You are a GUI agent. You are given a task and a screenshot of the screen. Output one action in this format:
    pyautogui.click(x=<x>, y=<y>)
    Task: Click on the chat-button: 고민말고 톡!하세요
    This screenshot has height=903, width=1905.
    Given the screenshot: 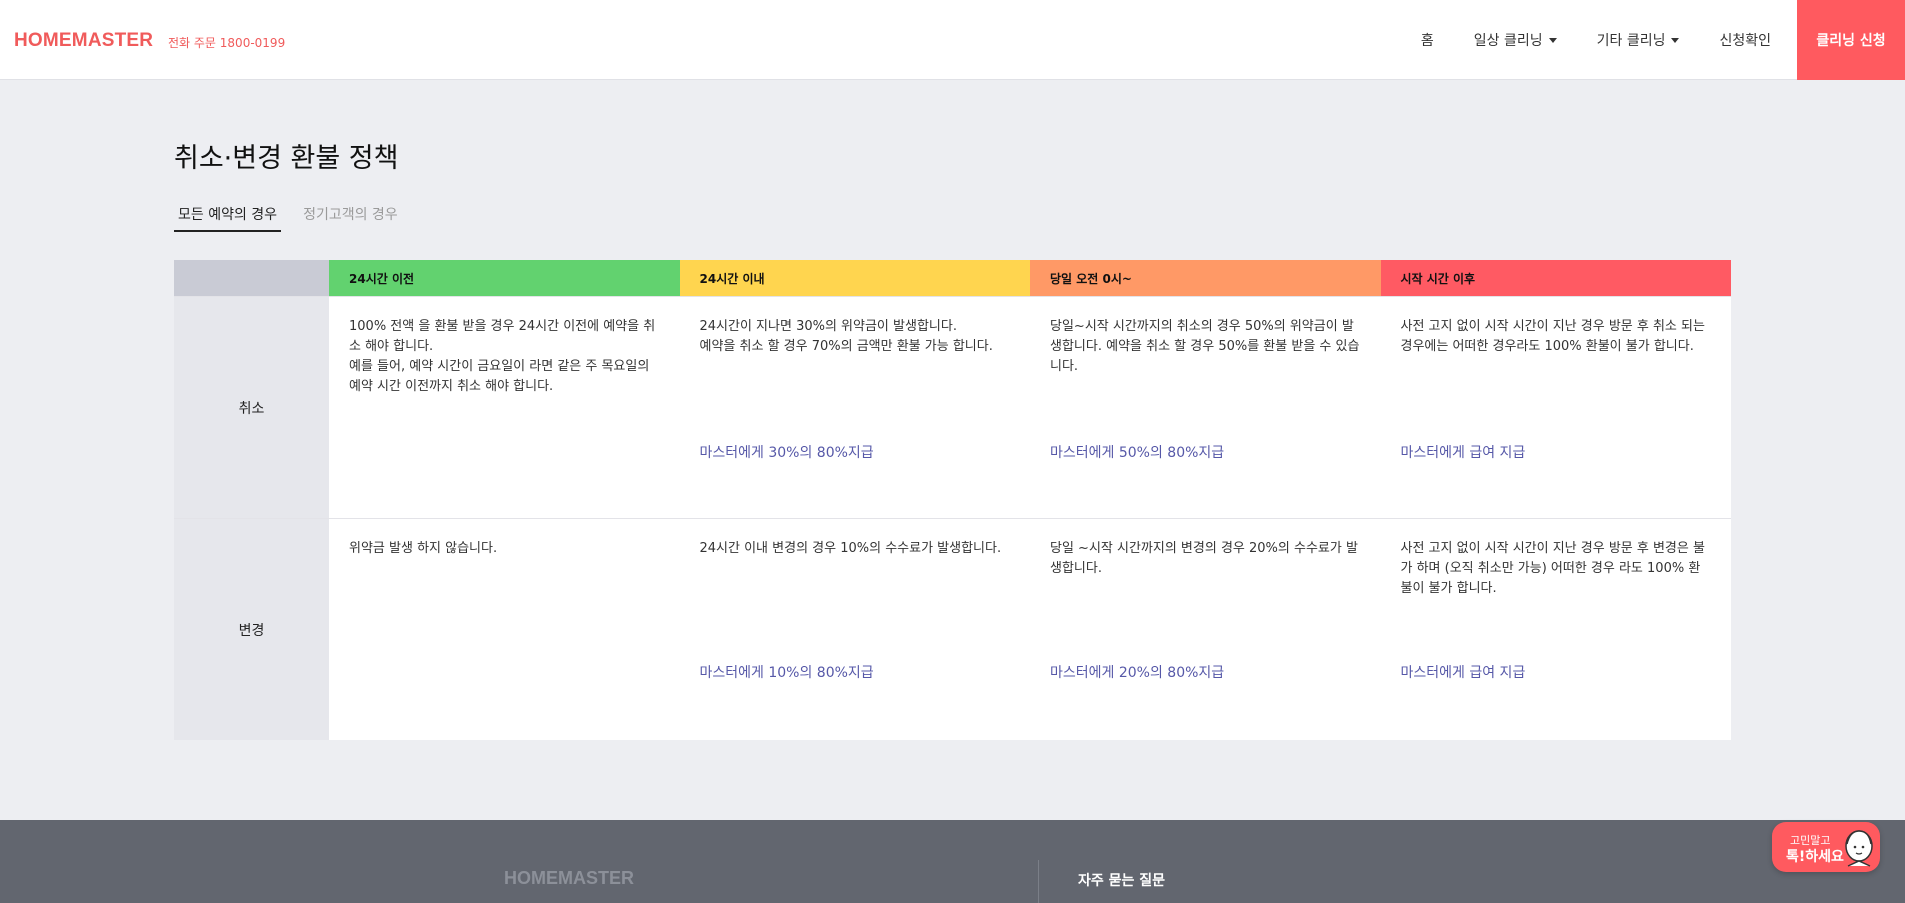 What is the action you would take?
    pyautogui.click(x=1826, y=847)
    